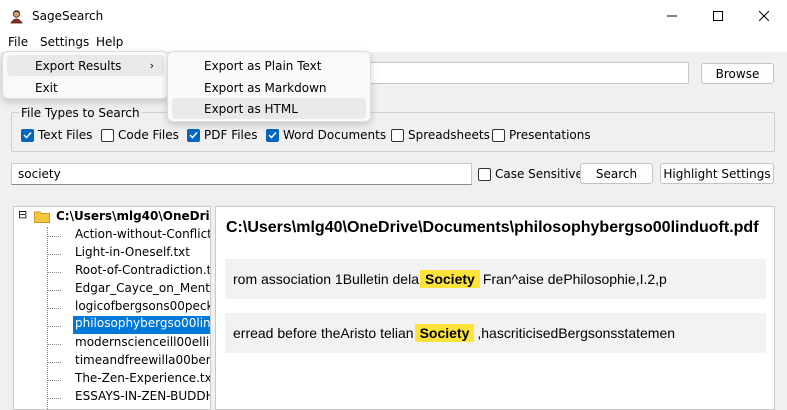 The height and width of the screenshot is (410, 787). I want to click on file-types-title: File Types to Search, so click(80, 113).